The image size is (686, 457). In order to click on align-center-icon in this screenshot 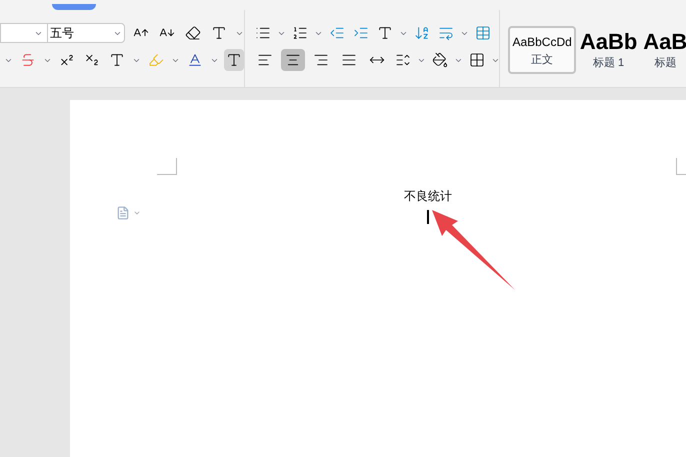, I will do `click(293, 60)`.